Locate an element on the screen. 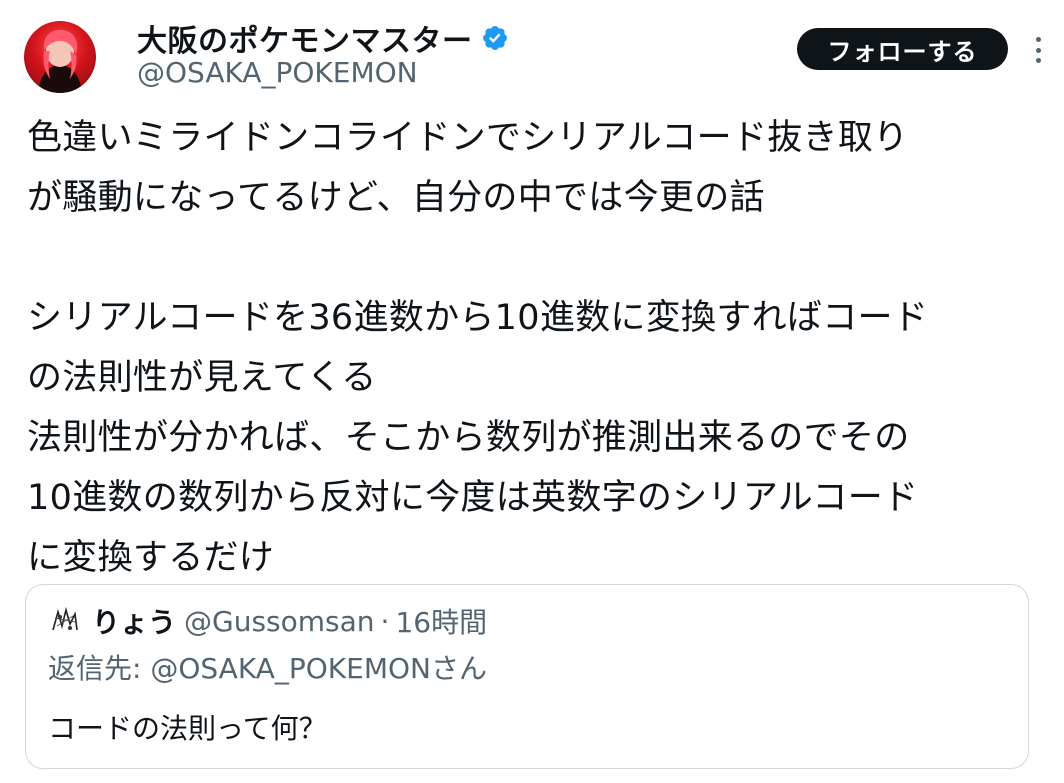 The width and height of the screenshot is (1064, 783). author-avatar is located at coordinates (60, 57).